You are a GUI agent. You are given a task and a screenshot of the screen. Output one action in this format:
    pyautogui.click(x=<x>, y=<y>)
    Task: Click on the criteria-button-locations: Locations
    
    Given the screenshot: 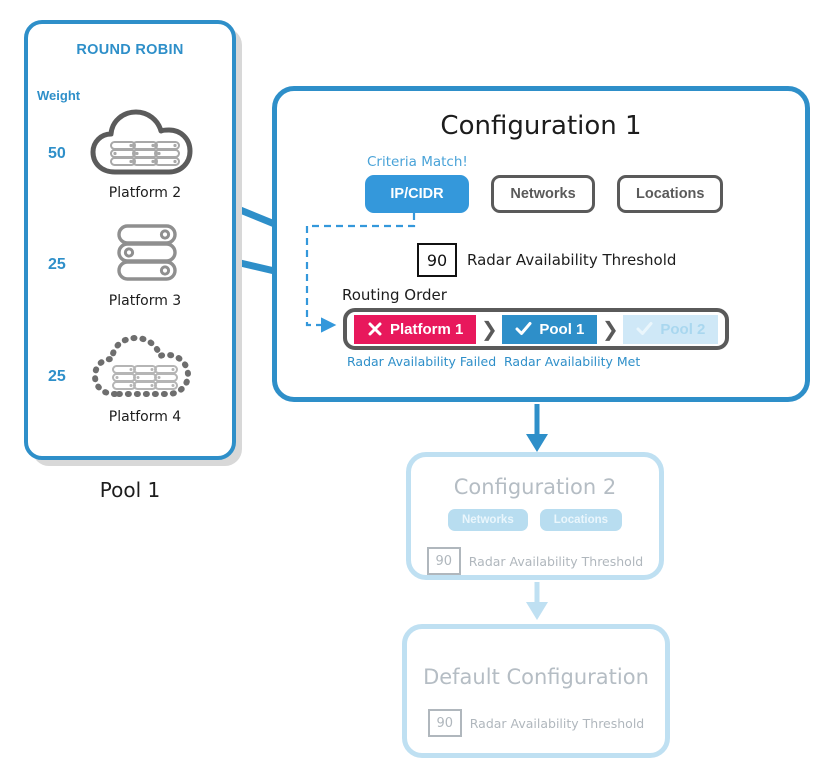 What is the action you would take?
    pyautogui.click(x=670, y=194)
    